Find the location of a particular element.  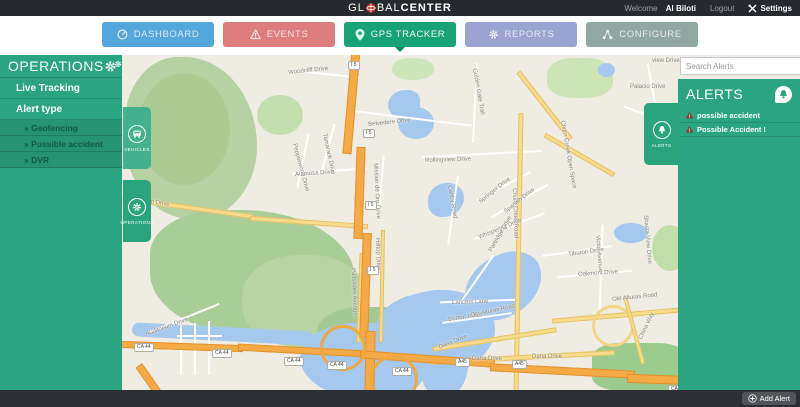

tab-configure: CONFIGURE is located at coordinates (642, 34).